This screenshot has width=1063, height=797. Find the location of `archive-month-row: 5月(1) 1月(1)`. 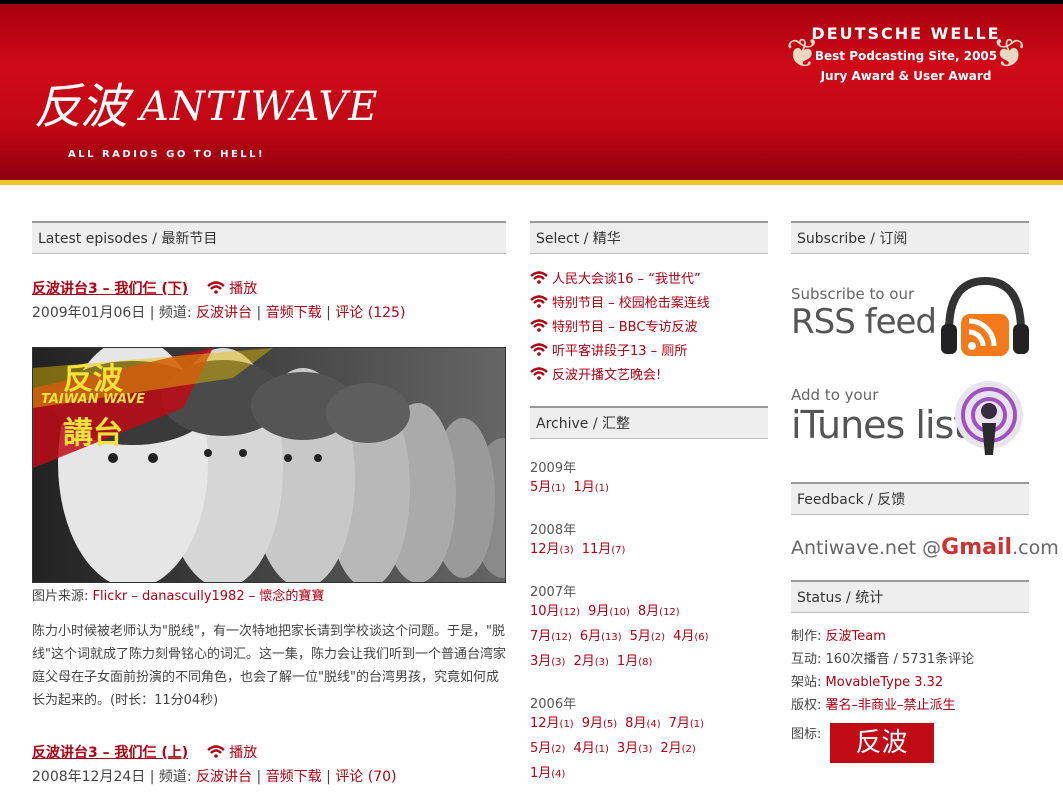

archive-month-row: 5月(1) 1月(1) is located at coordinates (649, 488).